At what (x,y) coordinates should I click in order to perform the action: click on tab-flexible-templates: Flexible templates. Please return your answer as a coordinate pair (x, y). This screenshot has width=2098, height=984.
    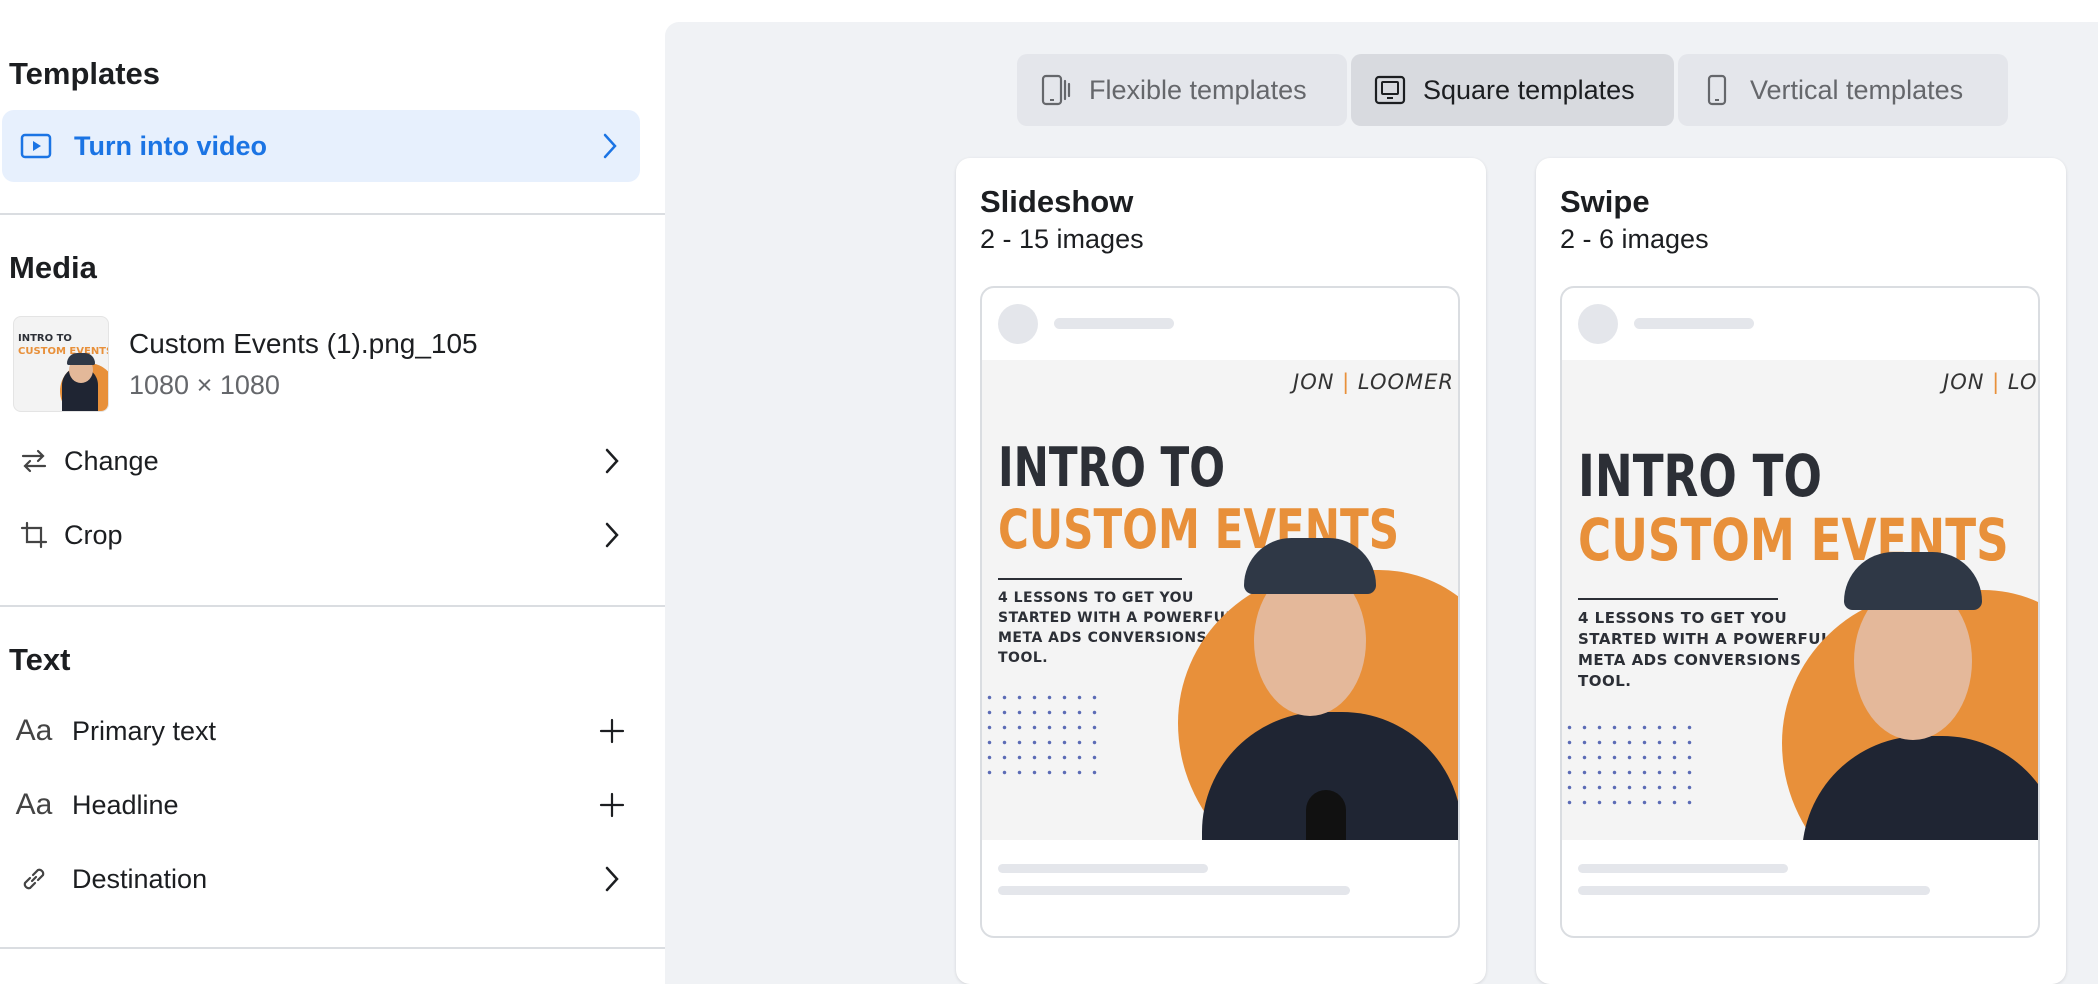
    Looking at the image, I should click on (1182, 90).